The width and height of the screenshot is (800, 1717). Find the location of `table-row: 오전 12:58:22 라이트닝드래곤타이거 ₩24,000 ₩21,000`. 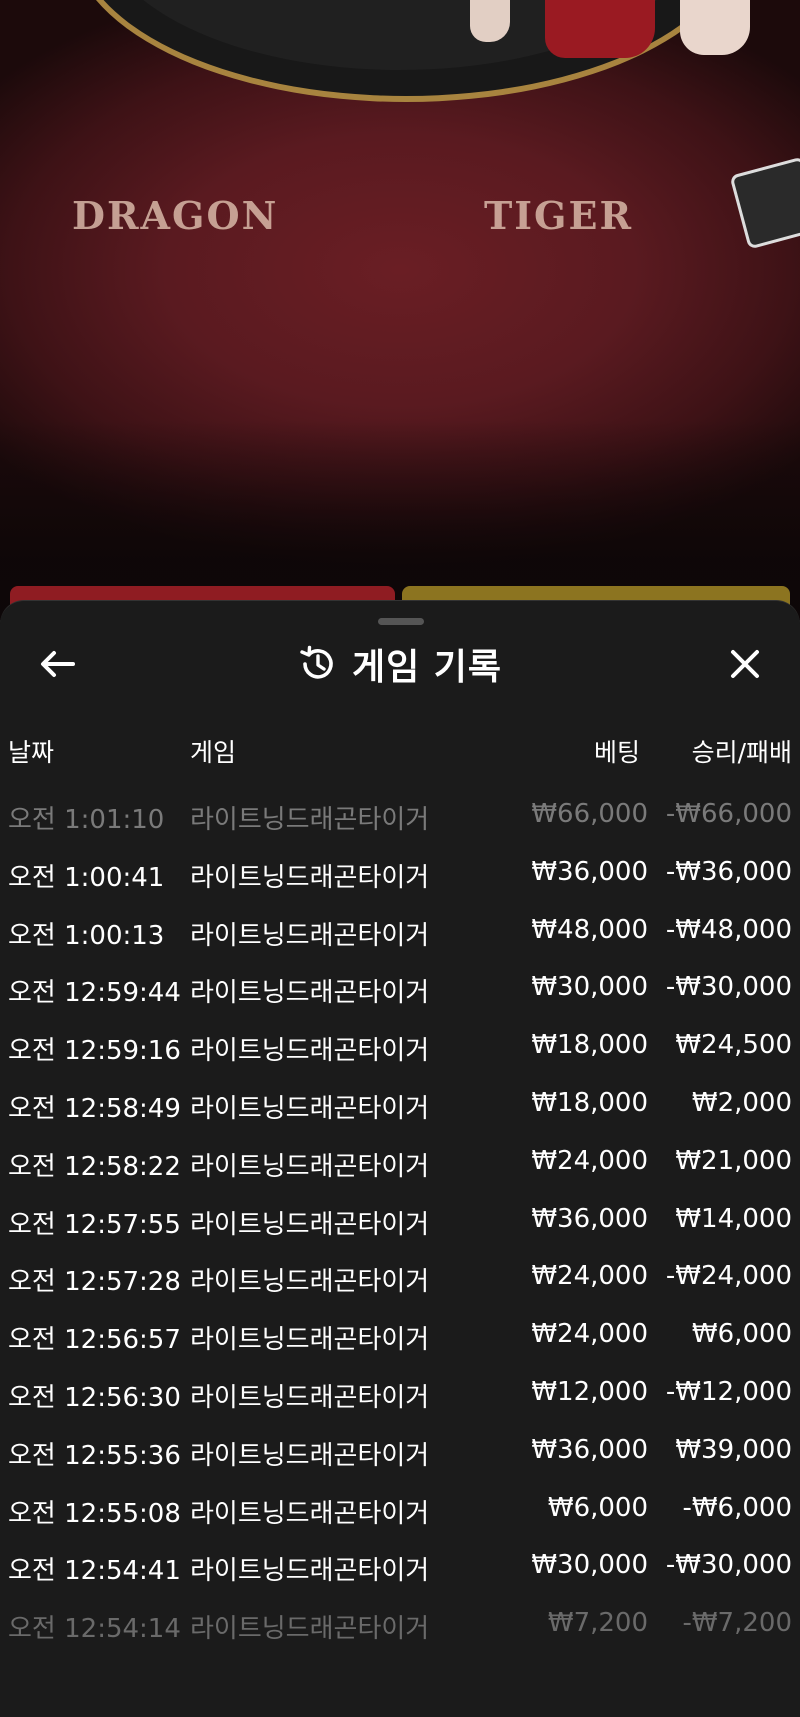

table-row: 오전 12:58:22 라이트닝드래곤타이거 ₩24,000 ₩21,000 is located at coordinates (400, 1163).